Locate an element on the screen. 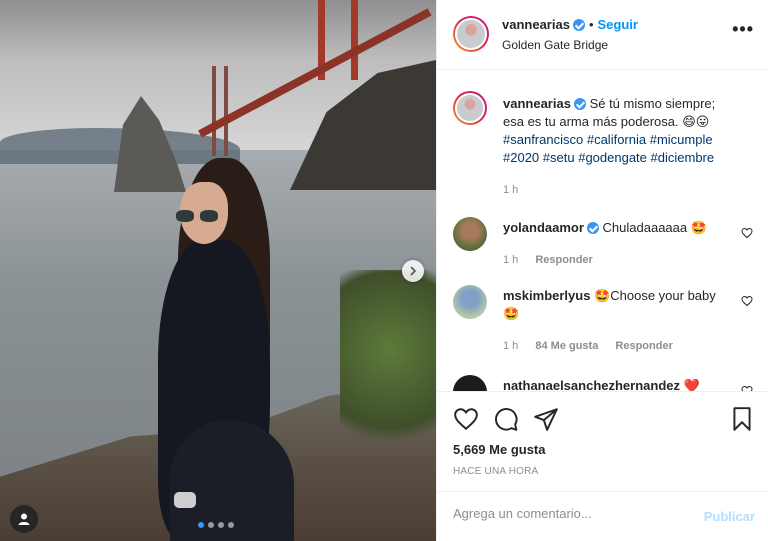  hashtag-link: #sanfrancisco is located at coordinates (543, 139).